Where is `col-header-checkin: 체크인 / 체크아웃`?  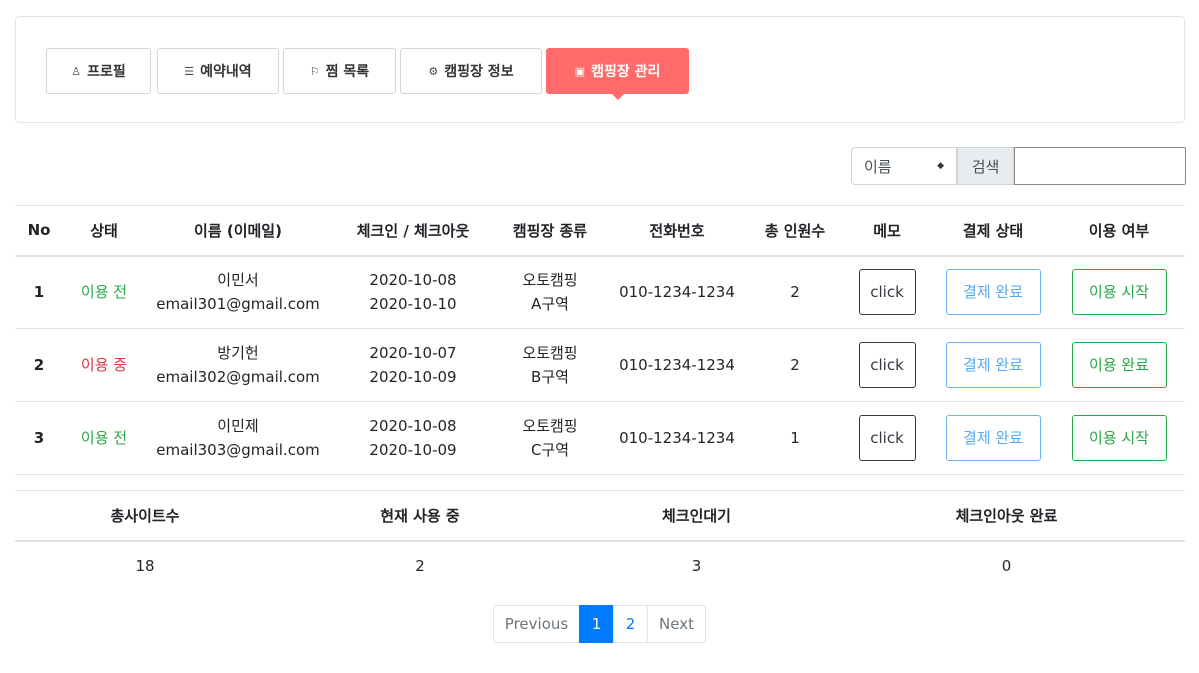 col-header-checkin: 체크인 / 체크아웃 is located at coordinates (413, 231).